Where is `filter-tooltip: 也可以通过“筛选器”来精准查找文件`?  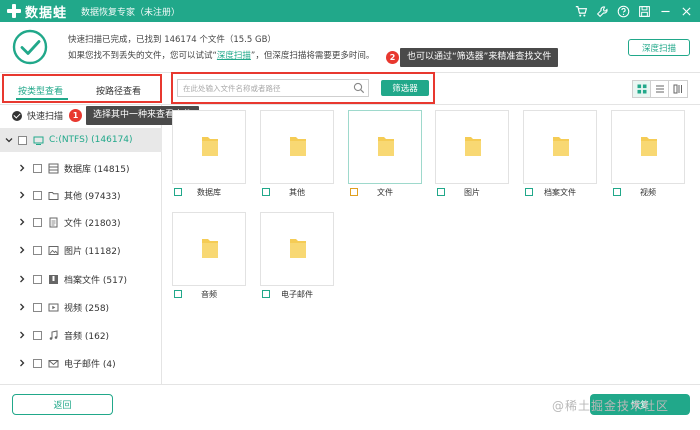
filter-tooltip: 也可以通过“筛选器”来精准查找文件 is located at coordinates (479, 57).